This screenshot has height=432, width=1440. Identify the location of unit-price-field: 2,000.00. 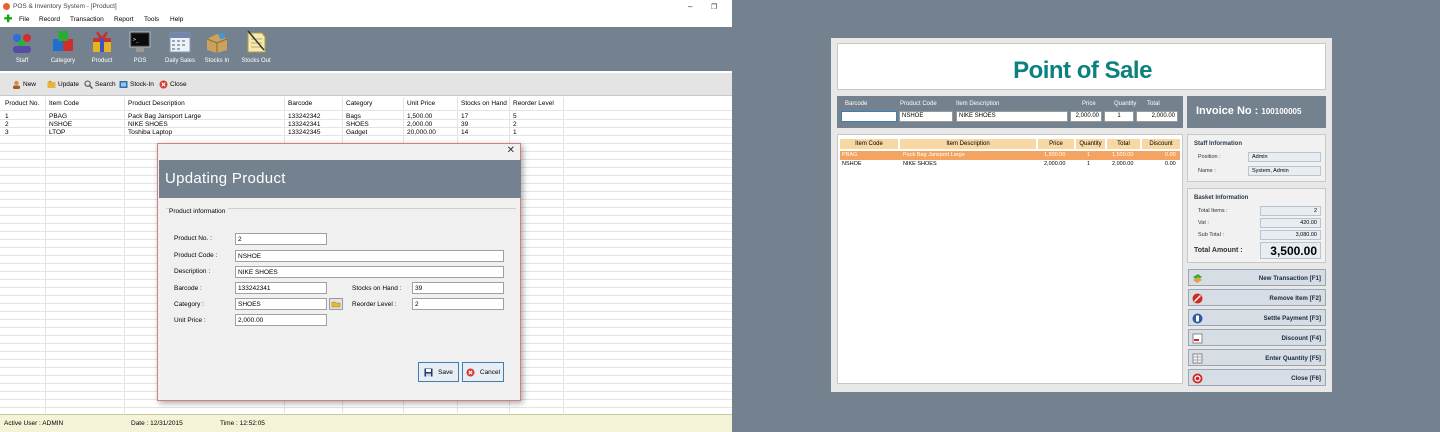
(281, 320).